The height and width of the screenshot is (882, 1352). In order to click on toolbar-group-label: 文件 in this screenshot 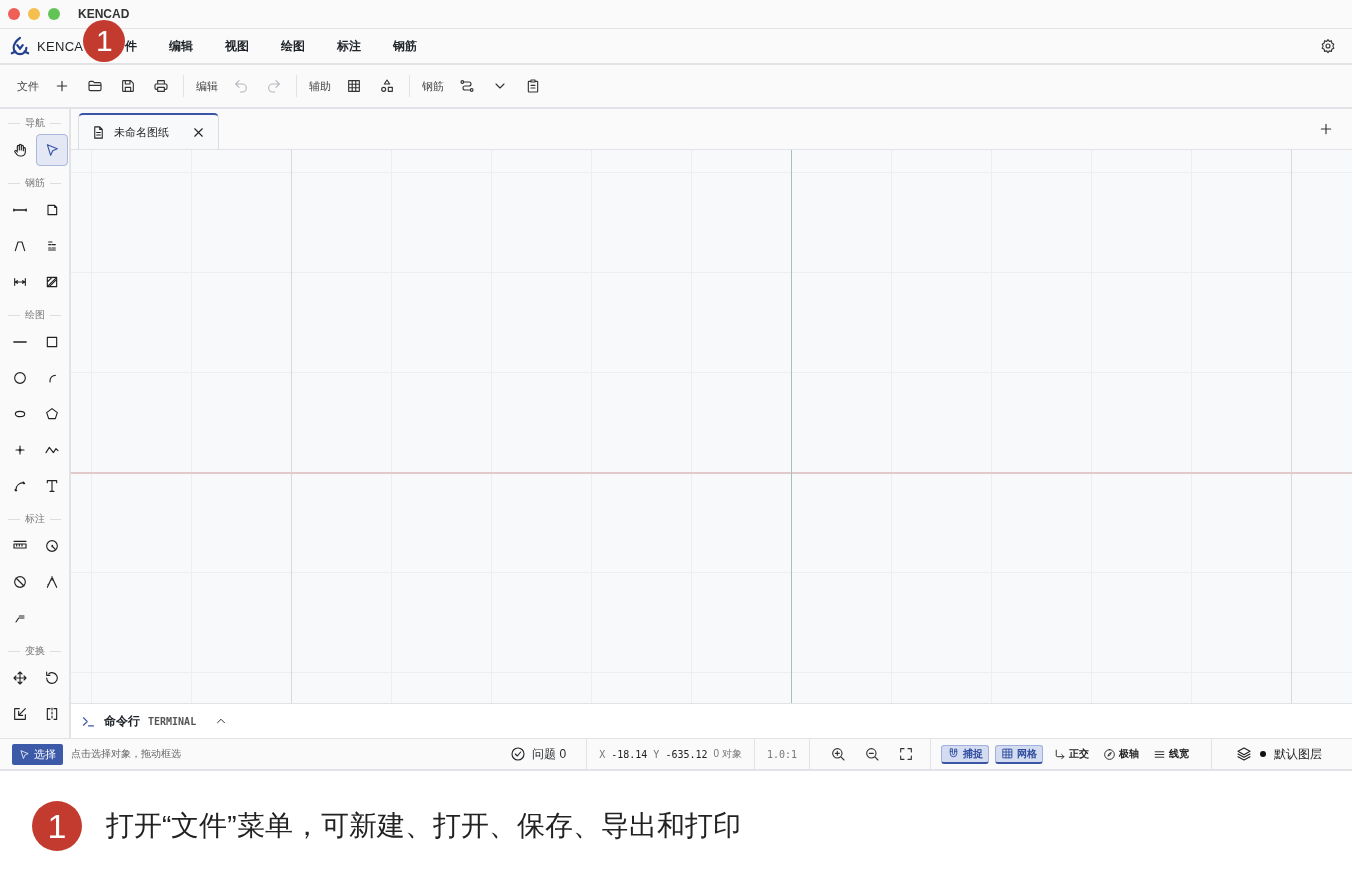, I will do `click(28, 86)`.